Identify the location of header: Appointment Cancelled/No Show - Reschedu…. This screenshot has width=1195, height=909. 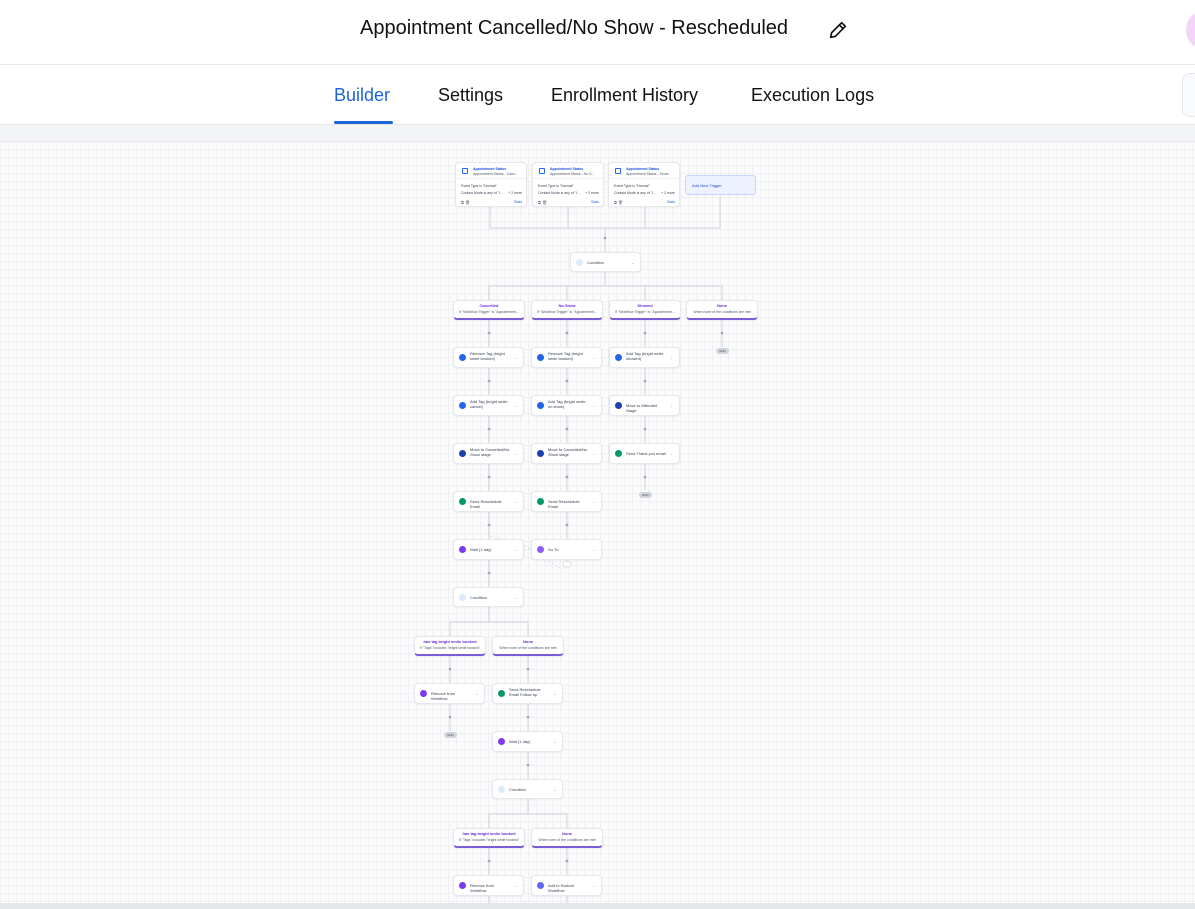
(597, 32).